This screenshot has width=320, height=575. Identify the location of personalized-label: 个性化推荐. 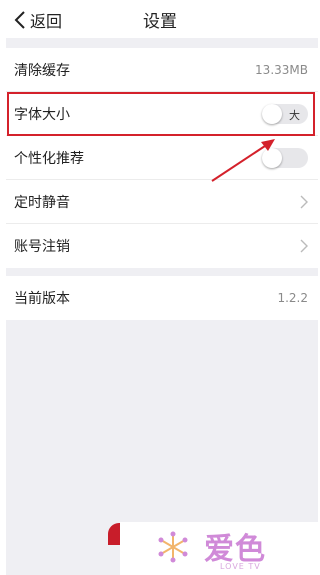
(49, 158).